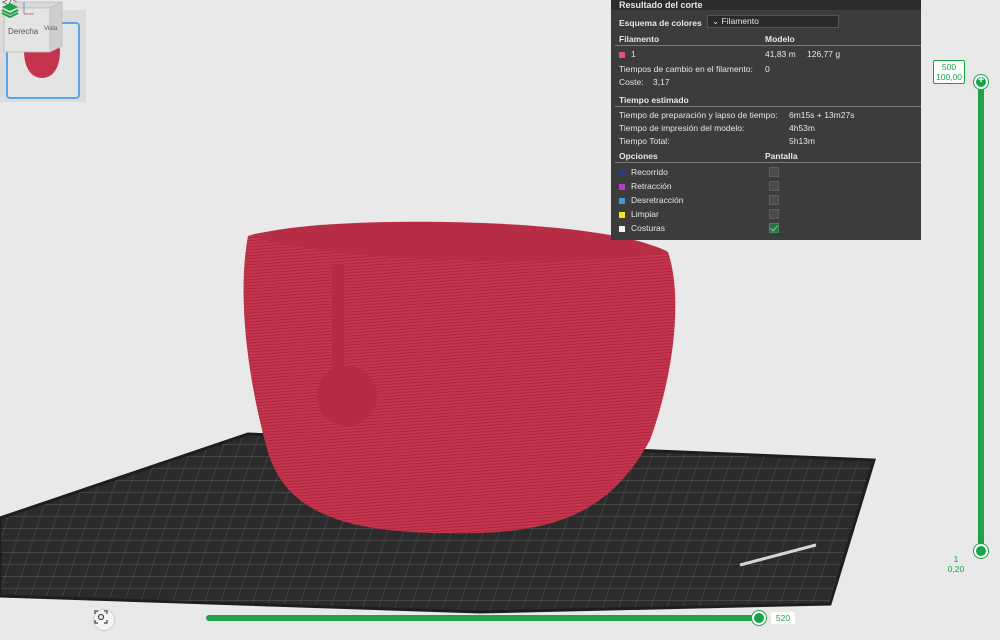  I want to click on layer-bottom-height: 0,20, so click(956, 569).